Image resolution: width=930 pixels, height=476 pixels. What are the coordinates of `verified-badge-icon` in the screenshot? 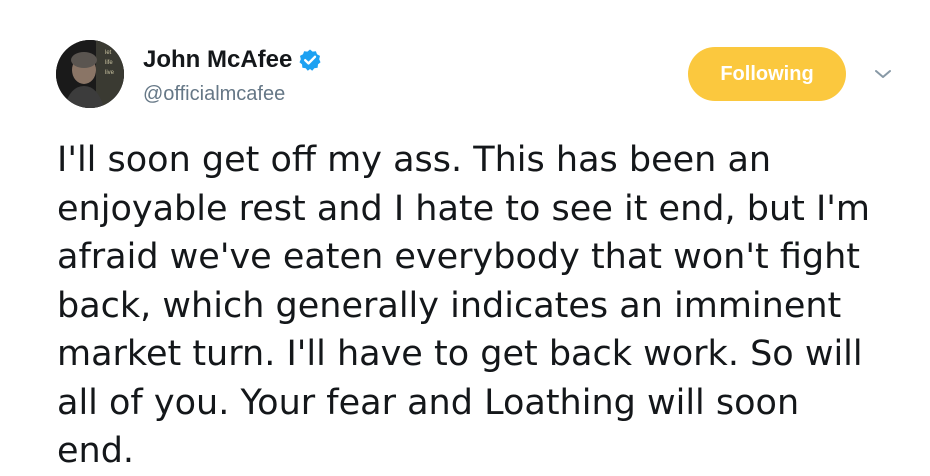 It's located at (310, 60).